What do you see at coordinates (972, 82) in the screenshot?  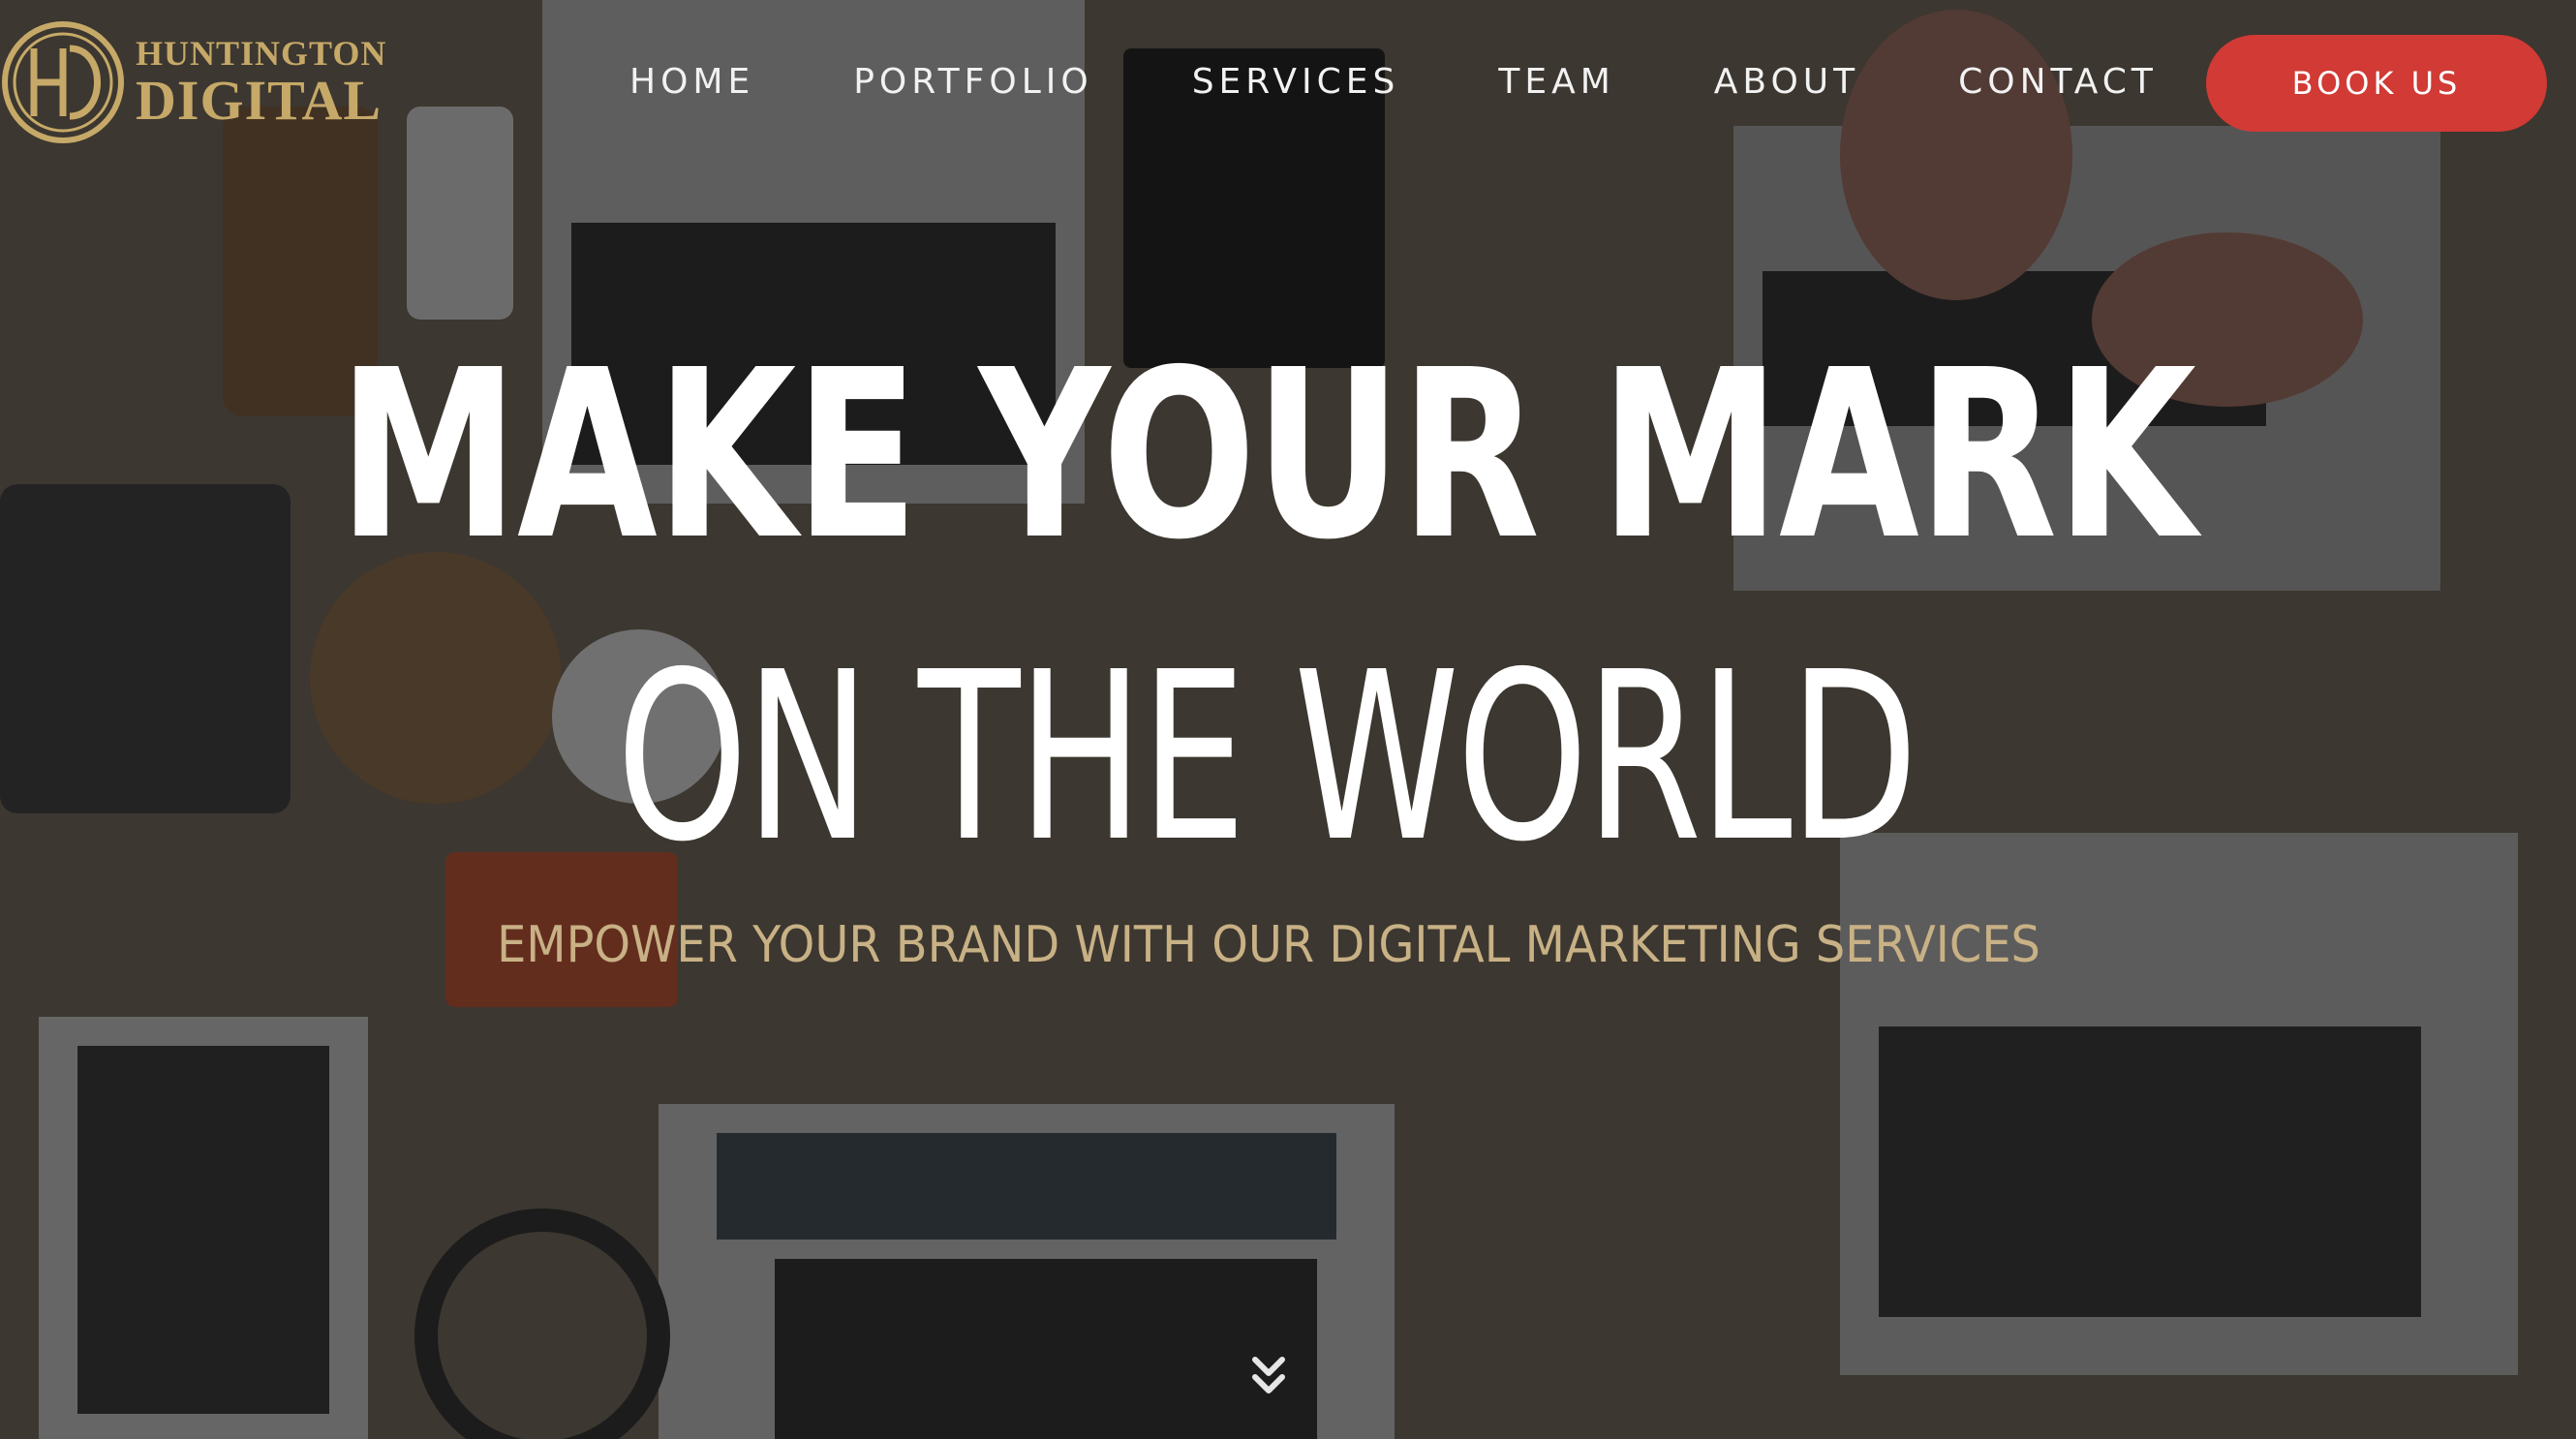 I see `nav-item-portfolio: PORTFOLIO` at bounding box center [972, 82].